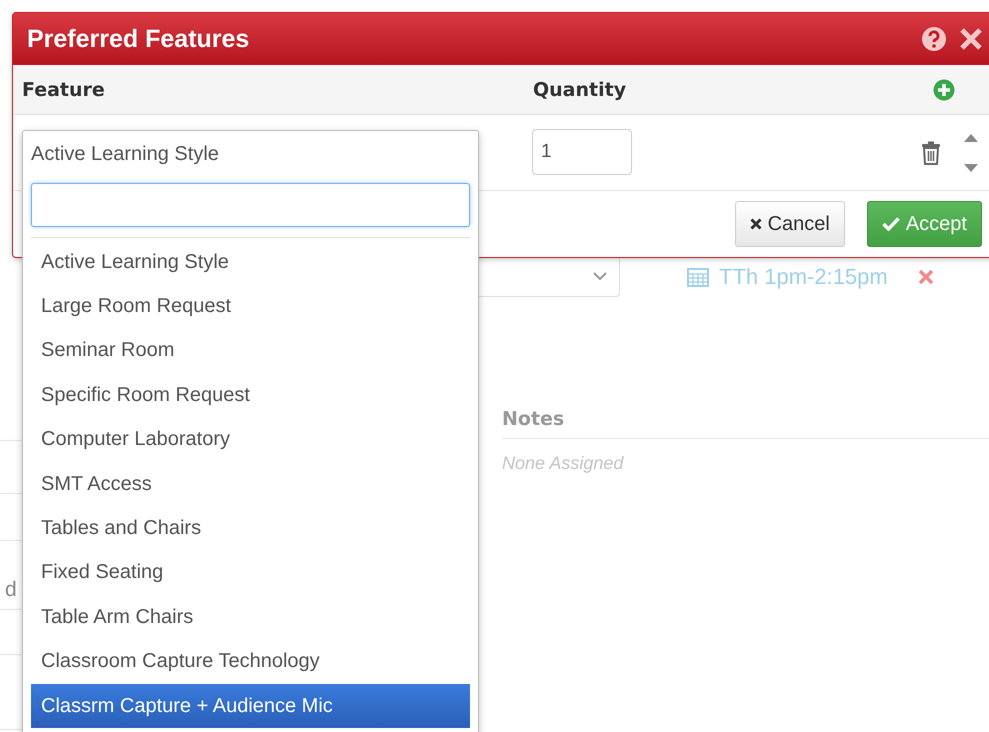  What do you see at coordinates (11, 590) in the screenshot?
I see `partial-text: d` at bounding box center [11, 590].